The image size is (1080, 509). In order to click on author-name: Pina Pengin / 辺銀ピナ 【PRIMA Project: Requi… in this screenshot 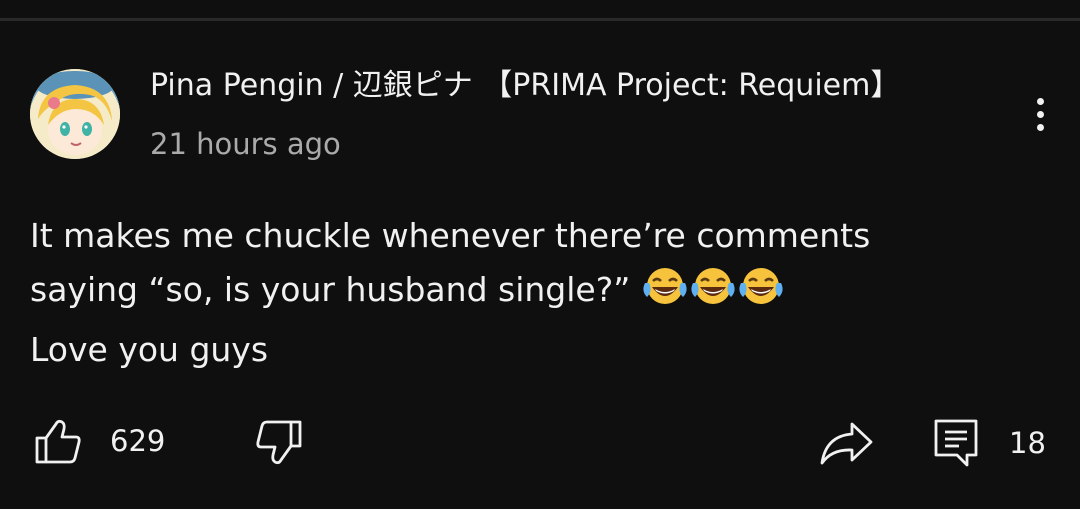, I will do `click(580, 86)`.